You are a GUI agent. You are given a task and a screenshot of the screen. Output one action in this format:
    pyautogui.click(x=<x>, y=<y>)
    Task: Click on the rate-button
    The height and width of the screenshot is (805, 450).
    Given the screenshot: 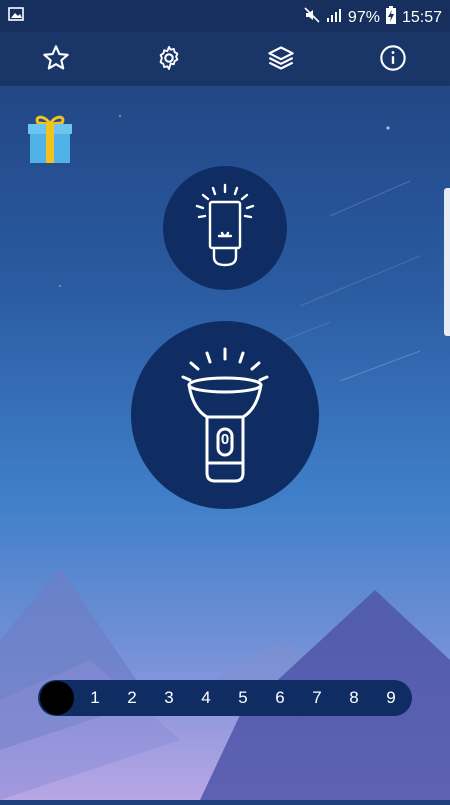 What is the action you would take?
    pyautogui.click(x=56, y=60)
    